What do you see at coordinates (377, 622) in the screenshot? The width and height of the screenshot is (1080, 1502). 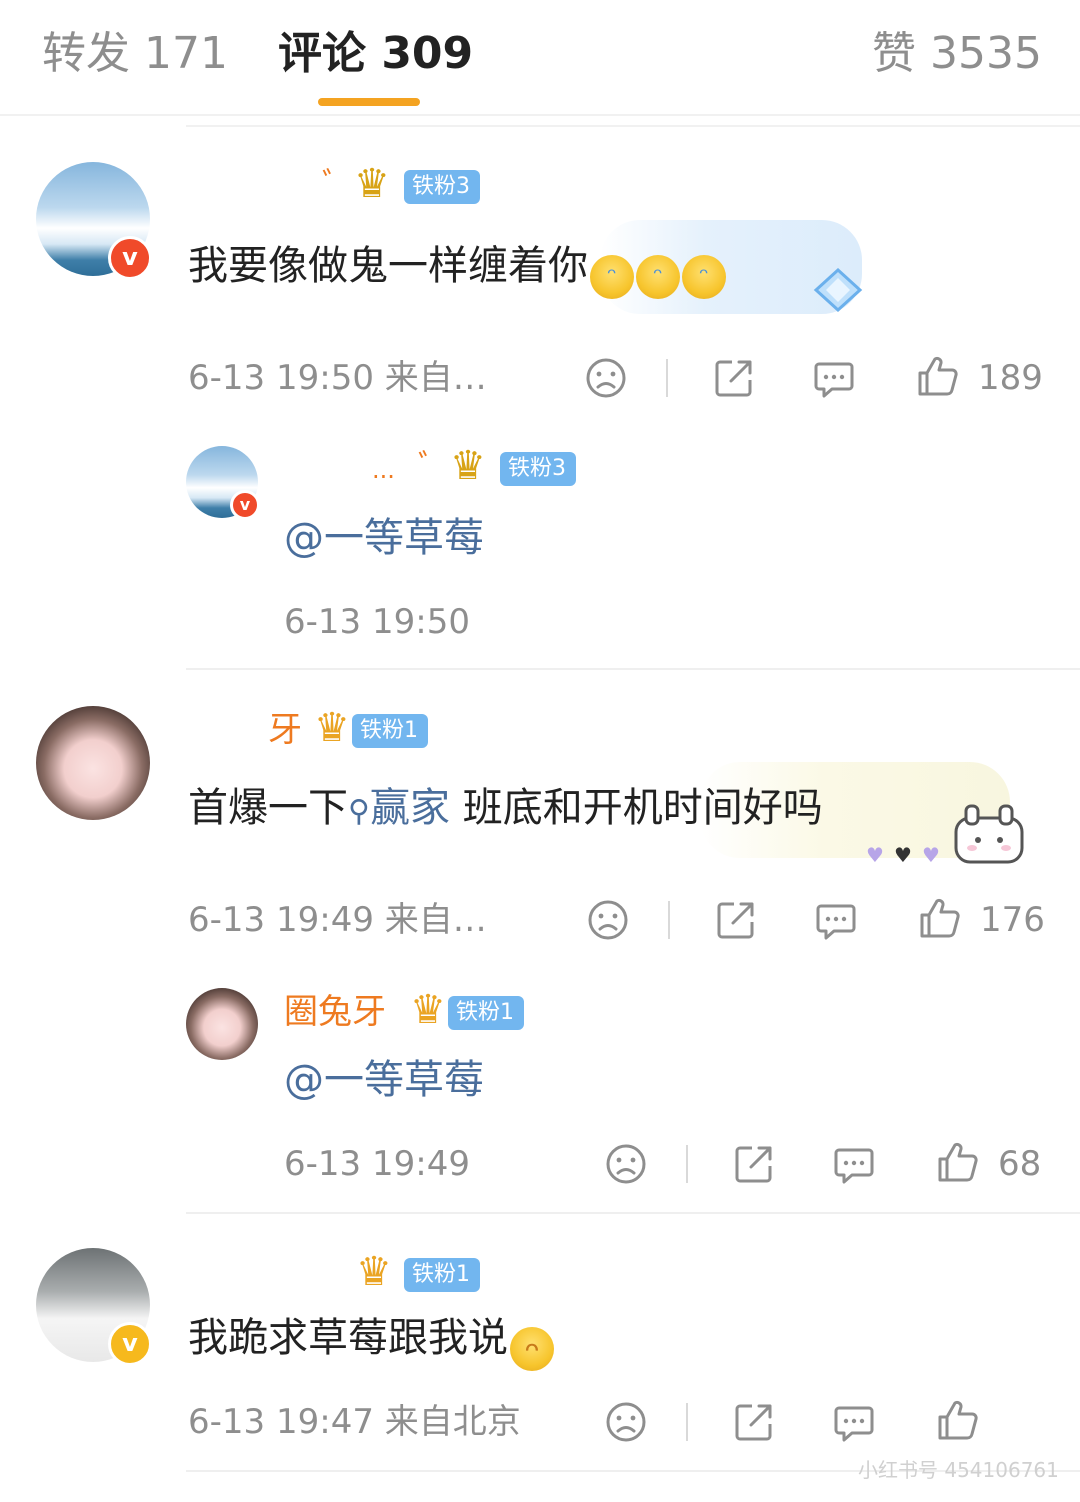 I see `reply-meta: 6-13 19:50` at bounding box center [377, 622].